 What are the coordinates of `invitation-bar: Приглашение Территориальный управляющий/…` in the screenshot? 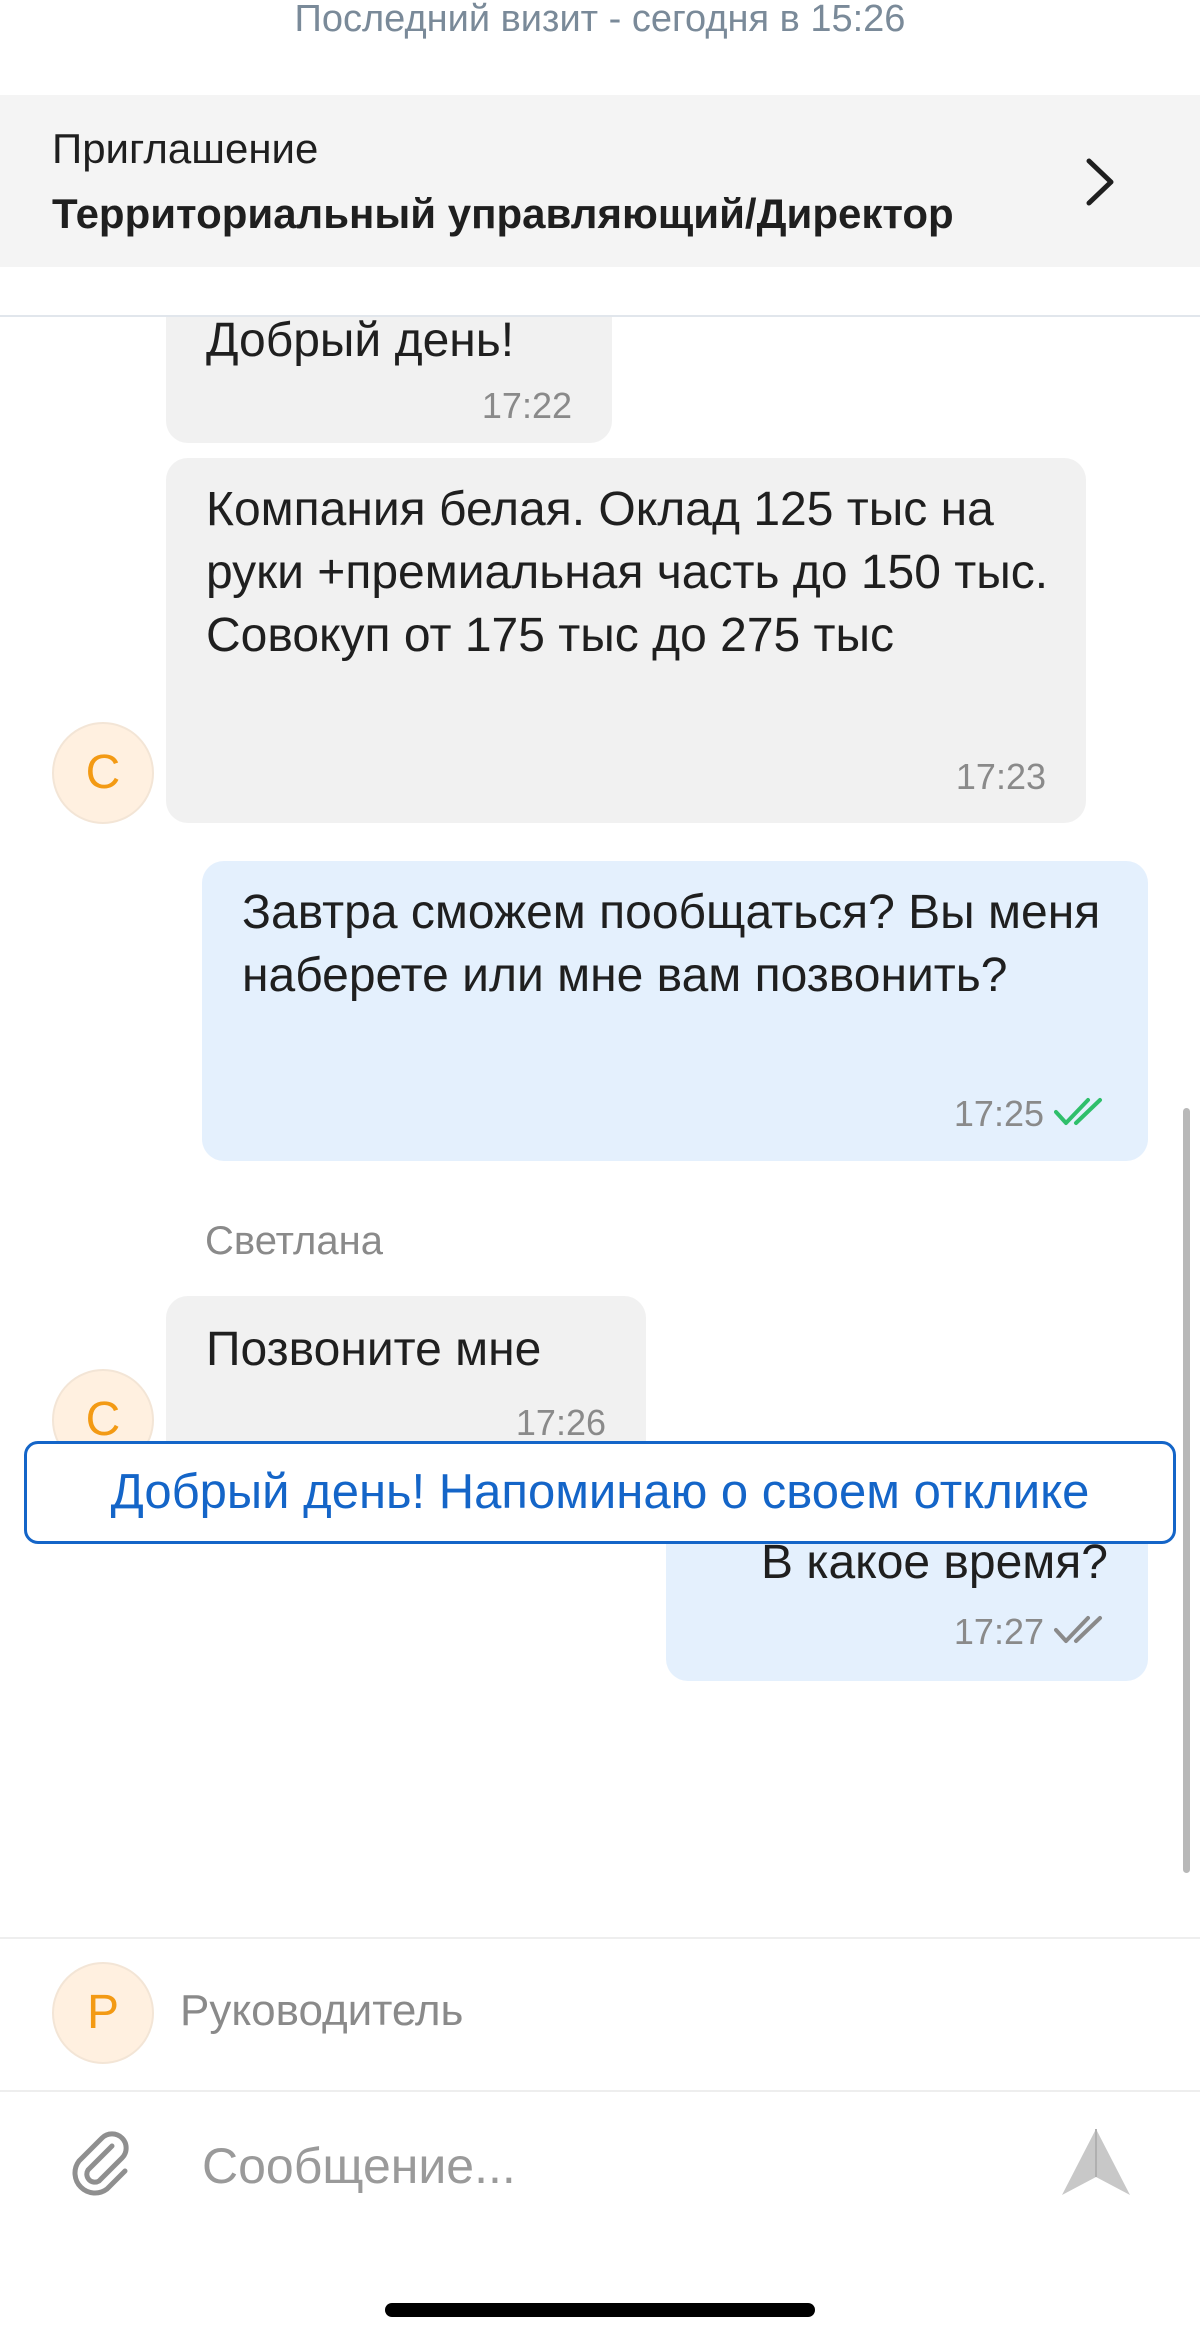 It's located at (600, 181).